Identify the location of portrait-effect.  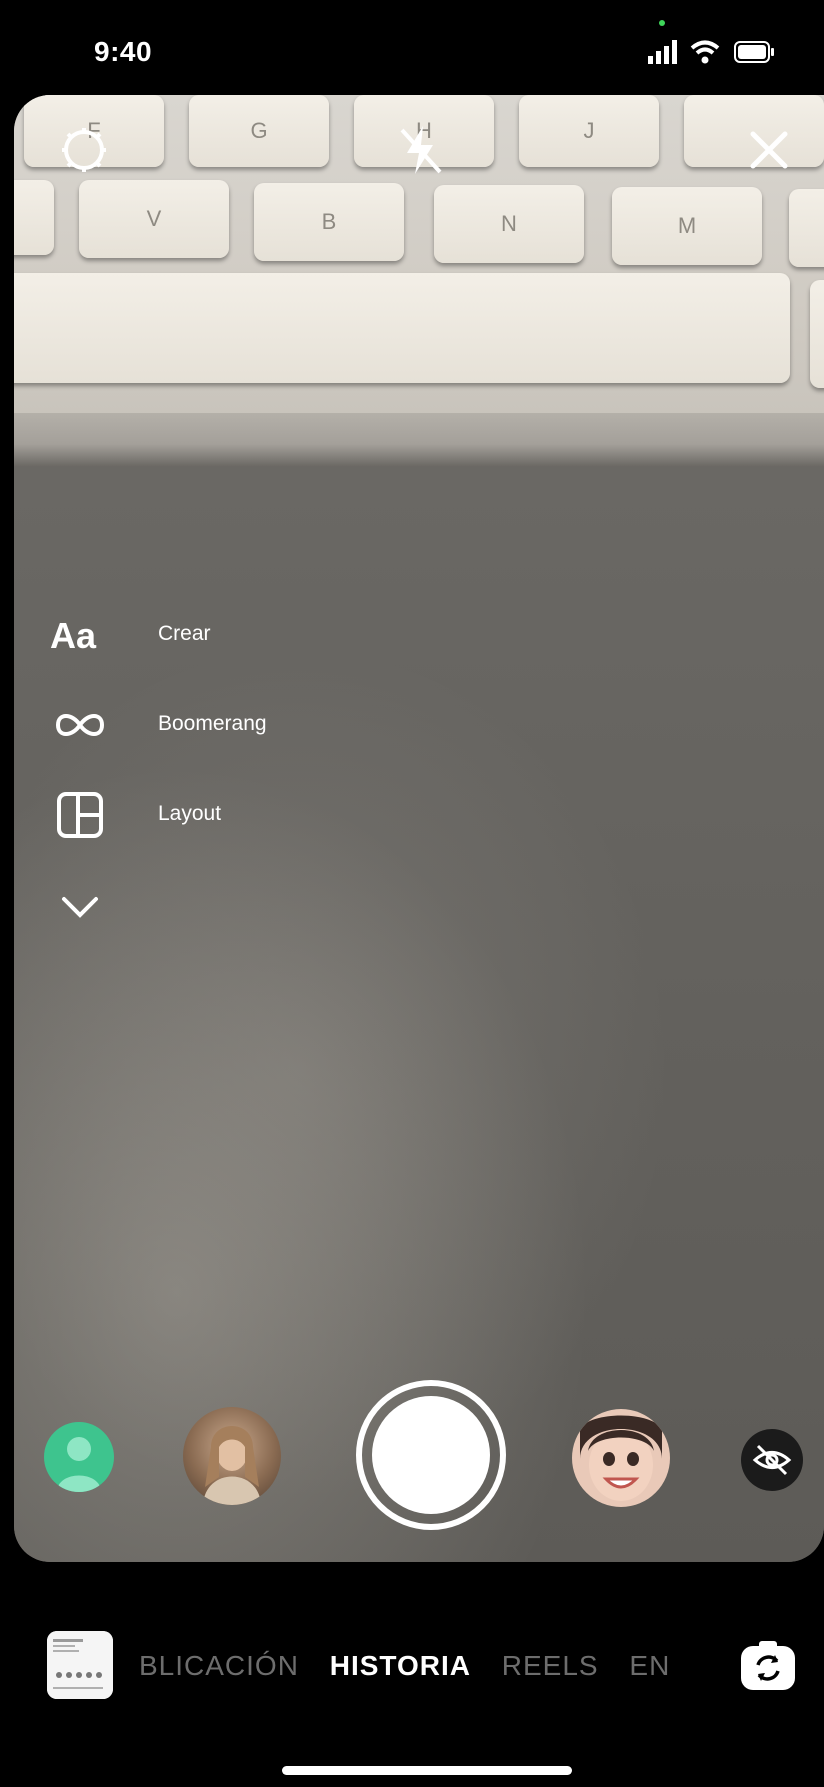
(232, 1456).